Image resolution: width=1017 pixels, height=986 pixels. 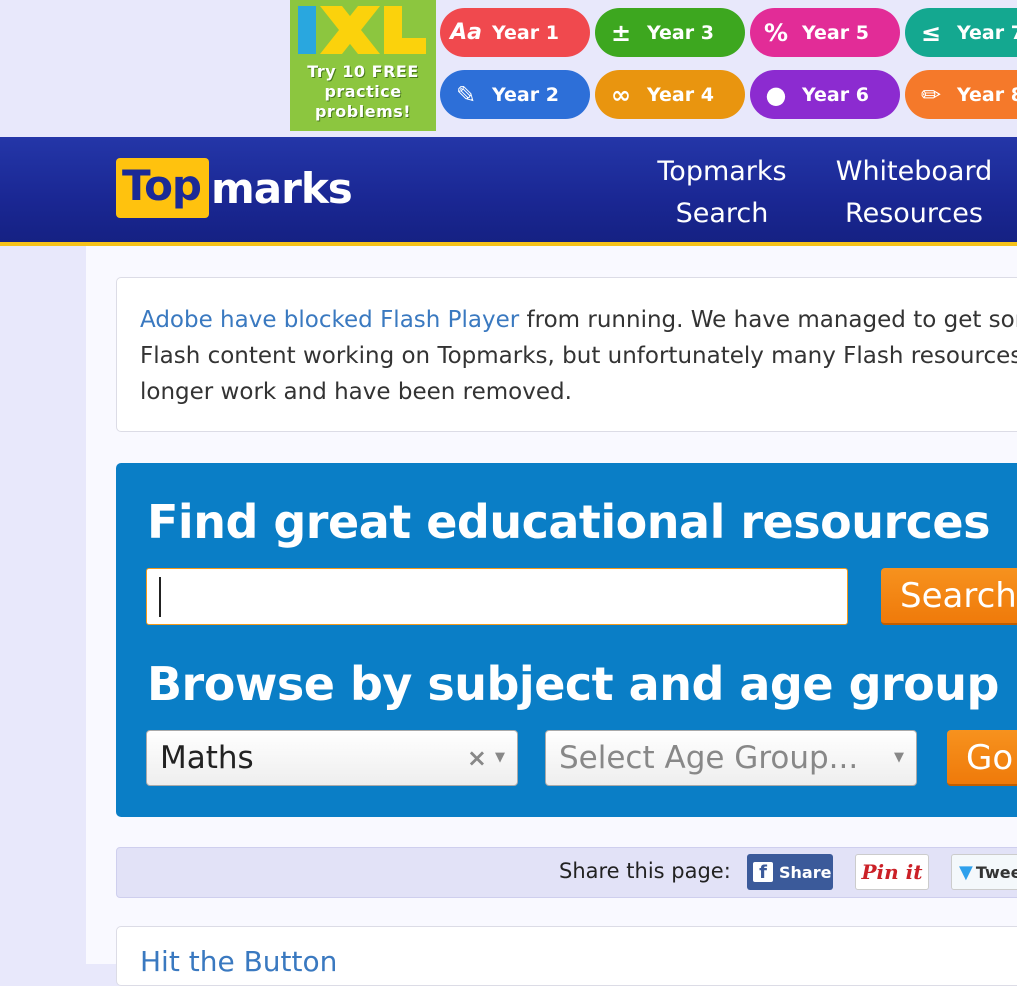 I want to click on topmarks-logo: Top marks, so click(x=234, y=188).